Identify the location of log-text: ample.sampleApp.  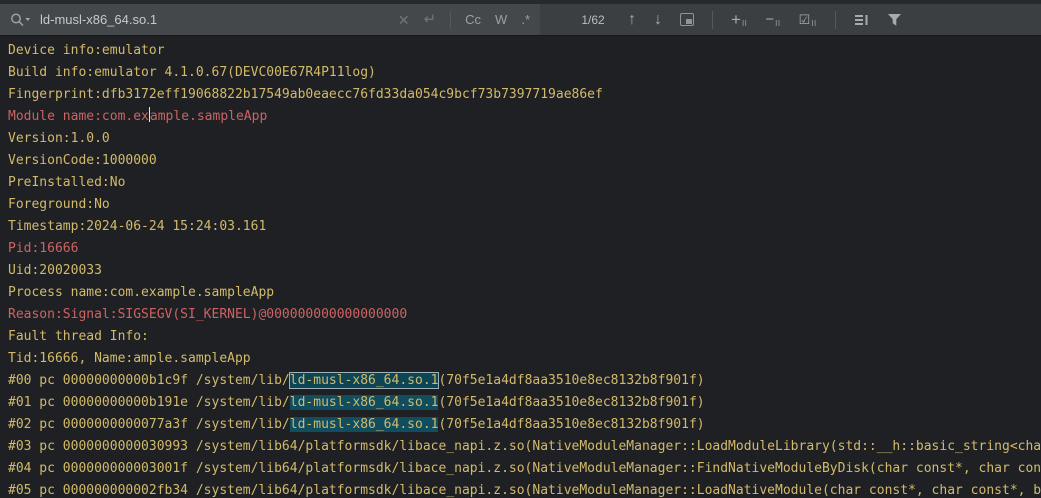
(208, 116).